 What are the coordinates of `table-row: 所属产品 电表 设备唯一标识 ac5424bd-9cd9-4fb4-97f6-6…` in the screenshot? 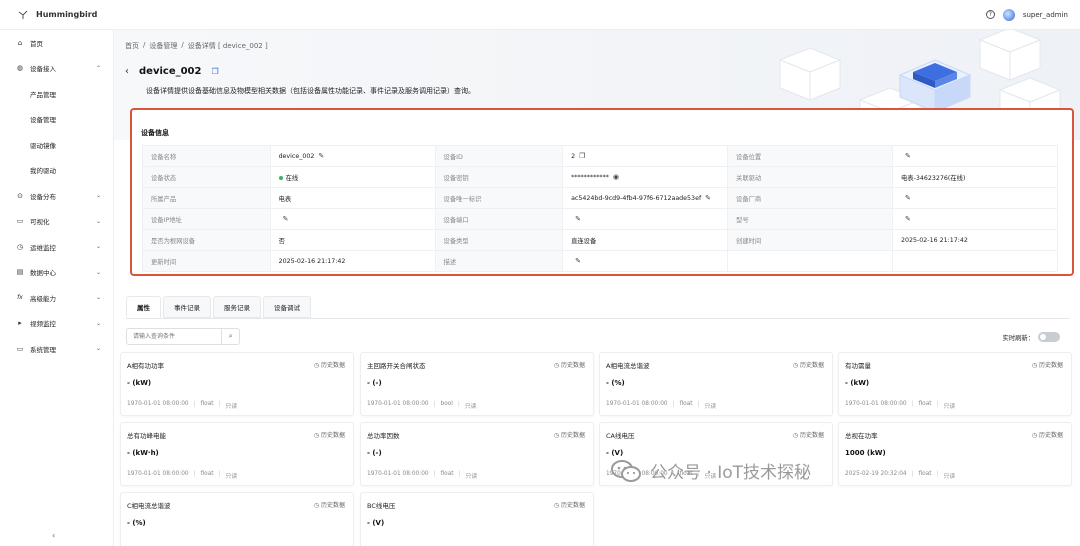 It's located at (600, 198).